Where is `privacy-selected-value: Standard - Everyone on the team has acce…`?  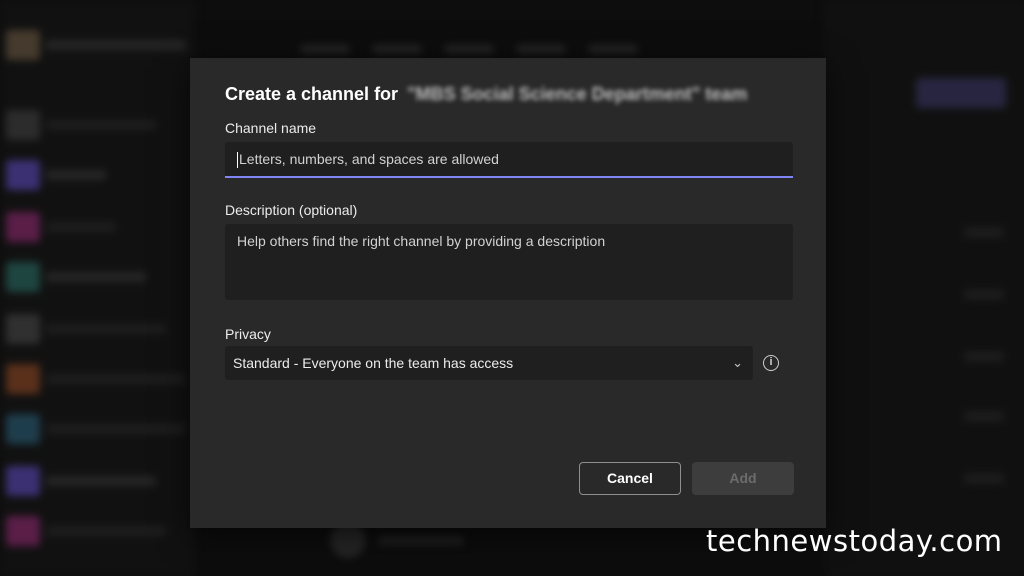 privacy-selected-value: Standard - Everyone on the team has acce… is located at coordinates (373, 363).